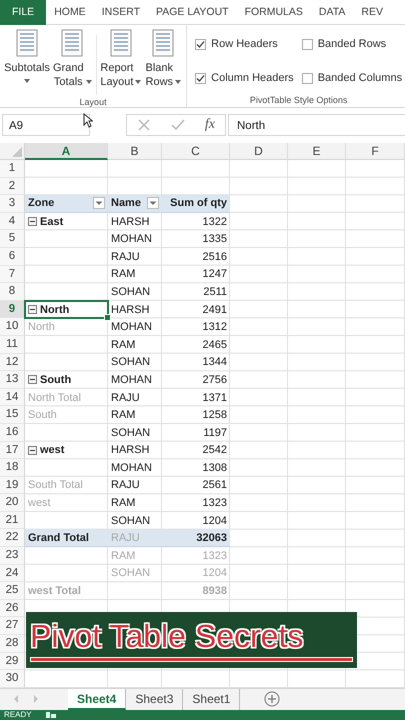 Image resolution: width=405 pixels, height=720 pixels. What do you see at coordinates (360, 78) in the screenshot?
I see `checkbox-label: Banded Columns` at bounding box center [360, 78].